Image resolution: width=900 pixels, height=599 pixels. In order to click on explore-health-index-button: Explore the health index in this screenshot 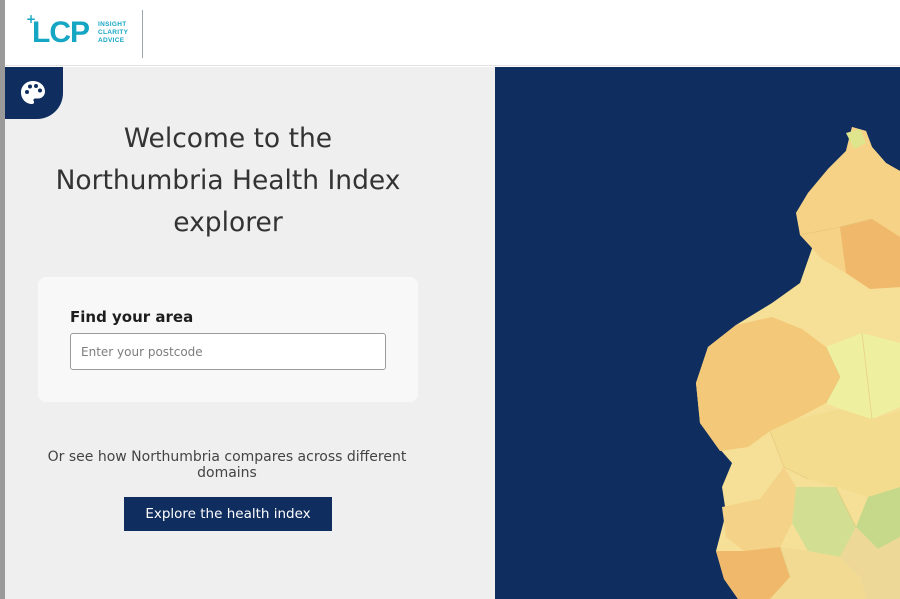, I will do `click(228, 514)`.